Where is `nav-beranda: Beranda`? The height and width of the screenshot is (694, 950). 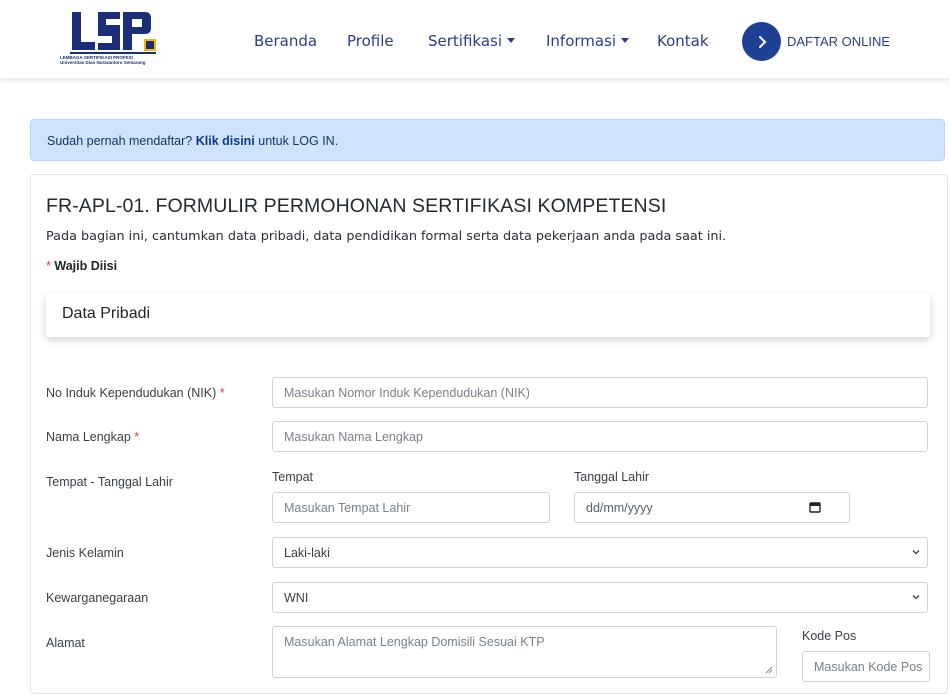
nav-beranda: Beranda is located at coordinates (285, 41).